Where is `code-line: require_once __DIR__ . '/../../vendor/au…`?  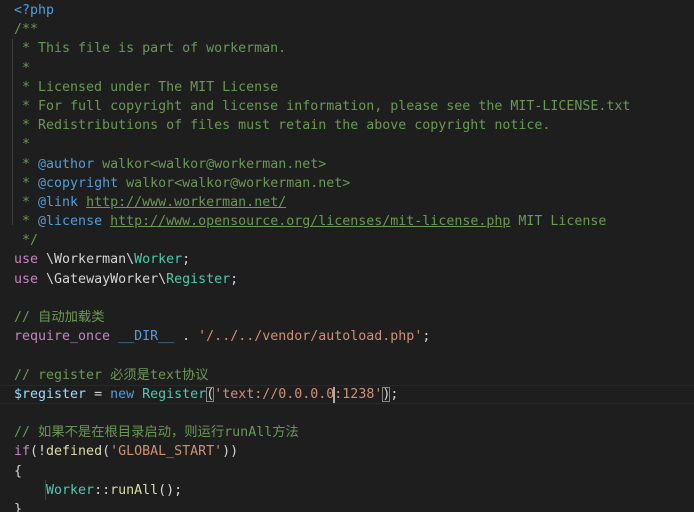 code-line: require_once __DIR__ . '/../../vendor/au… is located at coordinates (347, 336).